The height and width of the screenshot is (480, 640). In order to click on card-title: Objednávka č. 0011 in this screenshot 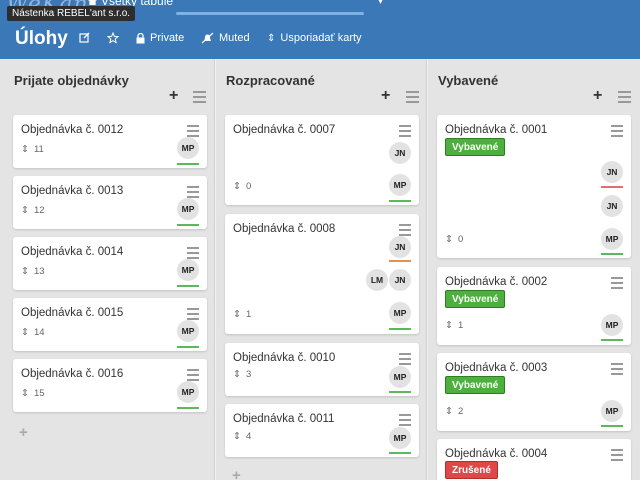, I will do `click(284, 419)`.